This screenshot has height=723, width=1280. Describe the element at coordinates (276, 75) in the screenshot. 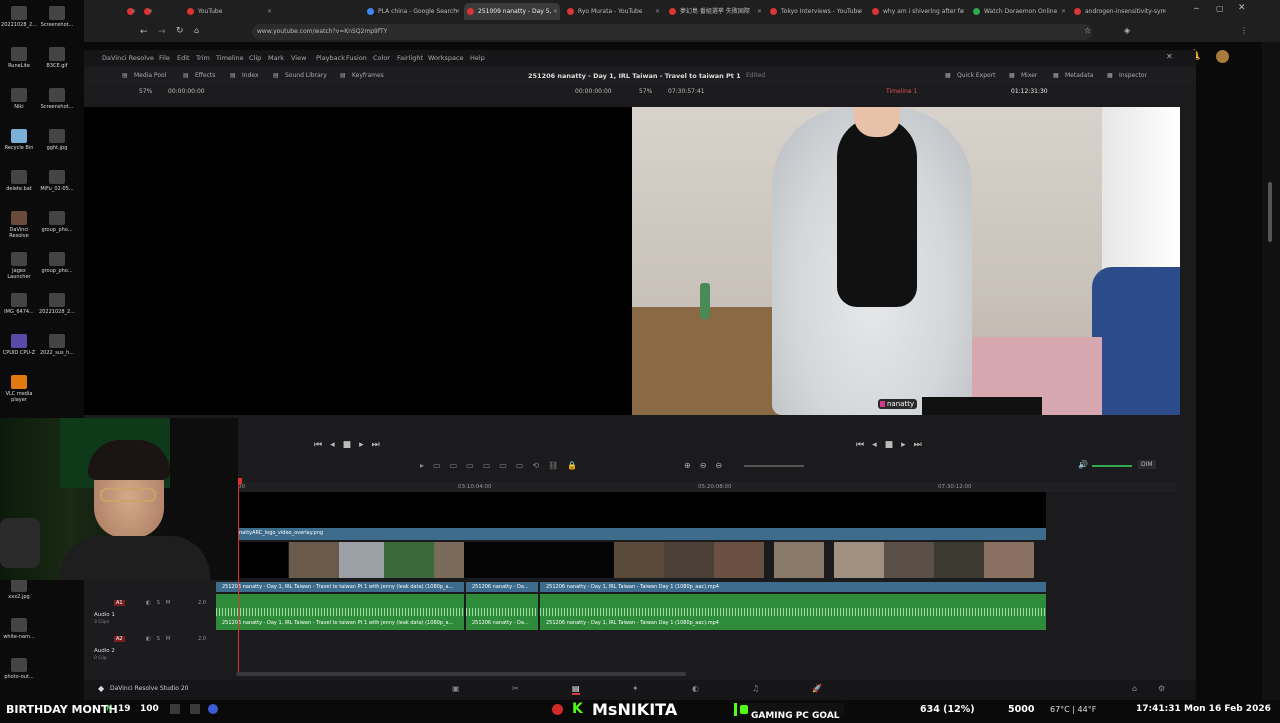

I see `sound-library-icon: ▤` at that location.